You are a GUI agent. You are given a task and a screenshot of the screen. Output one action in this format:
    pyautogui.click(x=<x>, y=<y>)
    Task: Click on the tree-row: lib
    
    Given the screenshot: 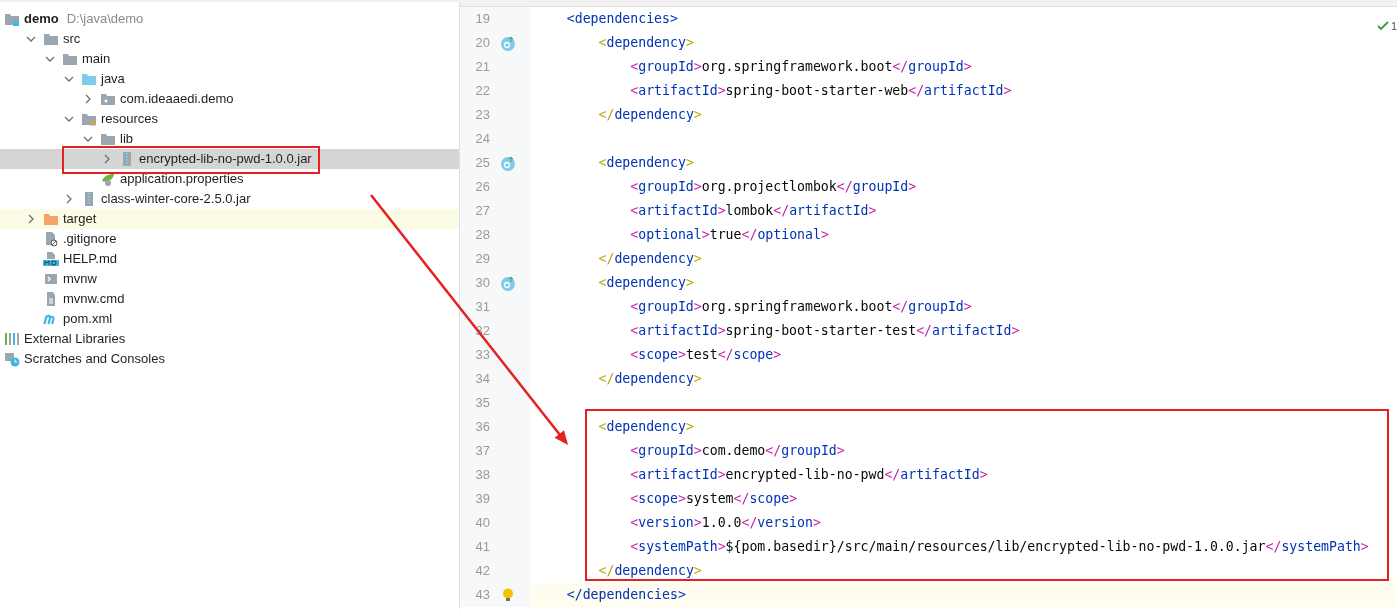 What is the action you would take?
    pyautogui.click(x=229, y=139)
    